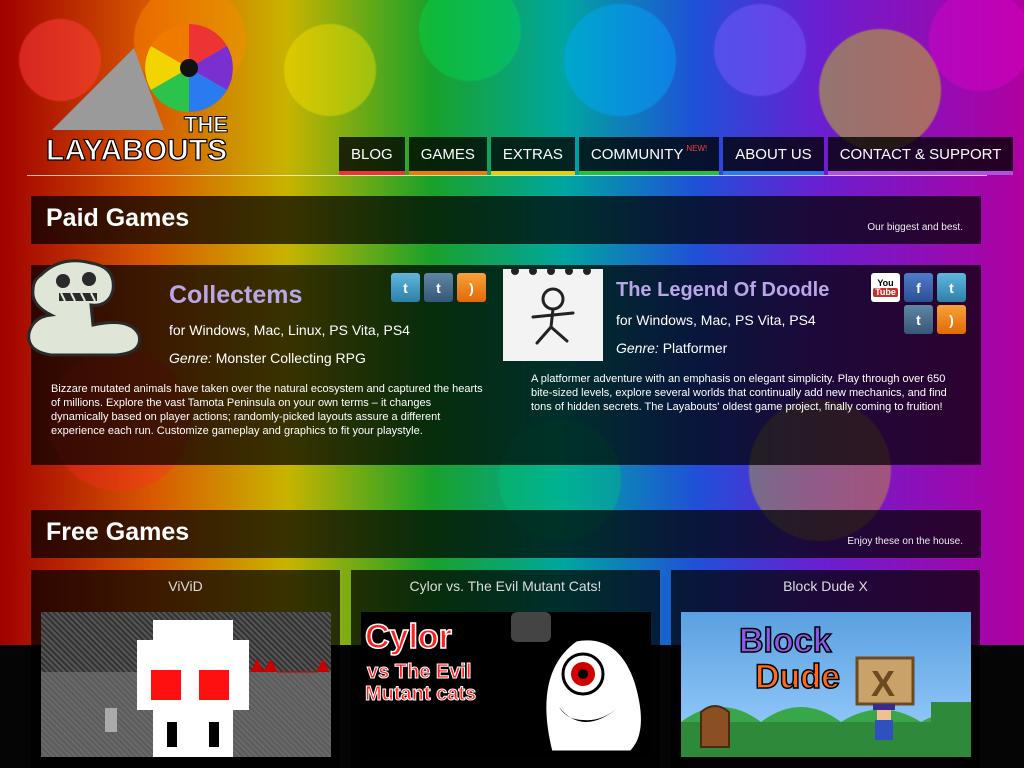 The image size is (1024, 768). I want to click on site-logo: THE LAYABOUTS, so click(144, 93).